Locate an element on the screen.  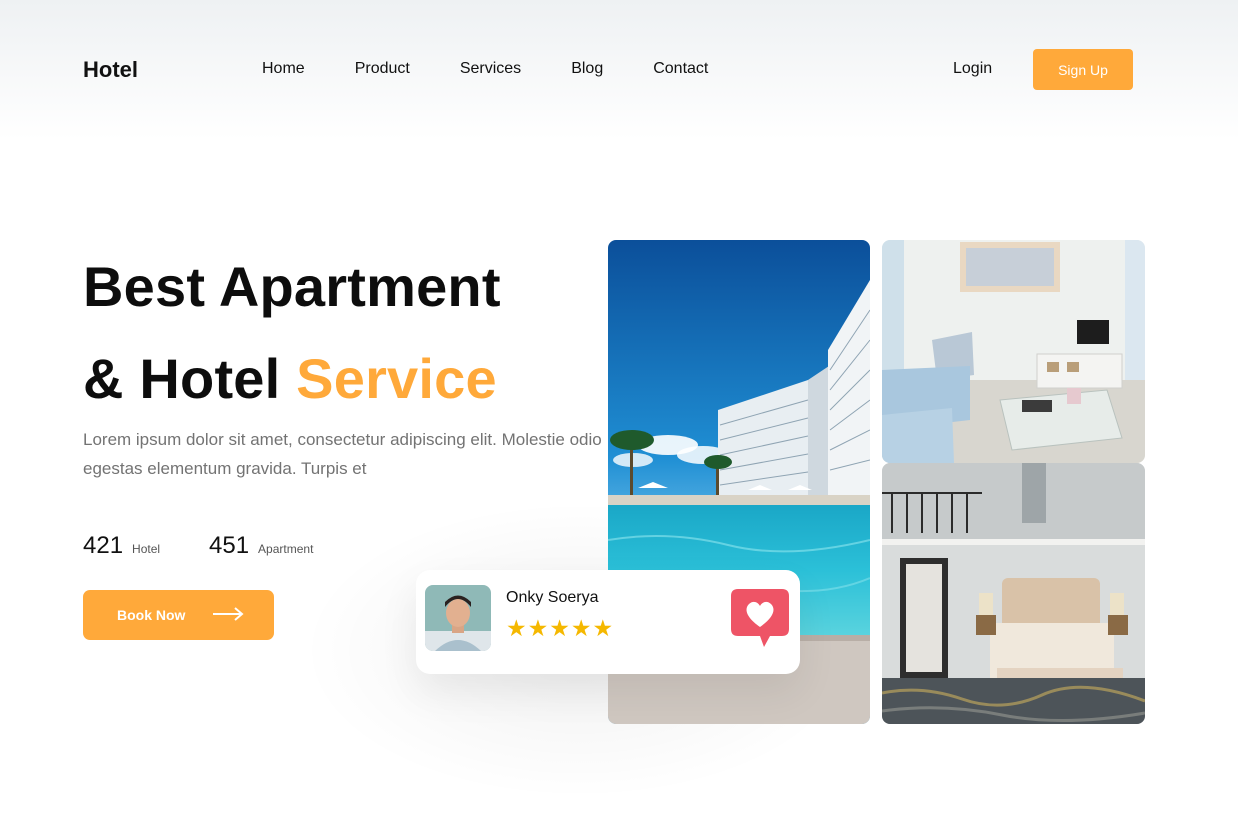
hero-title-accent: Service is located at coordinates (396, 378).